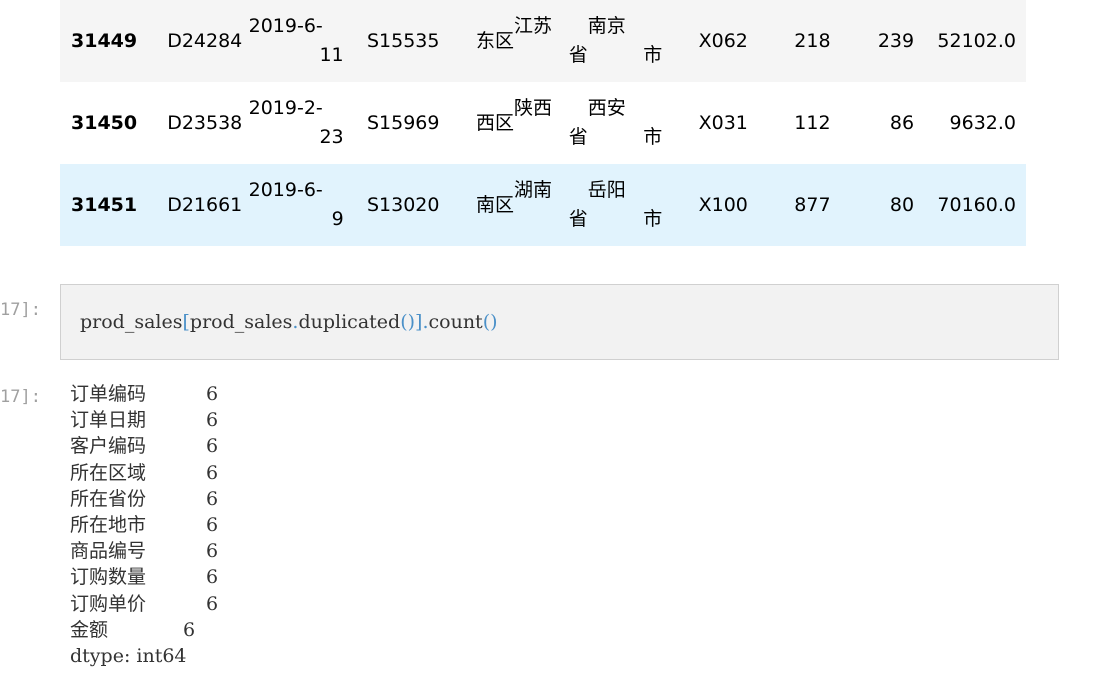 Image resolution: width=1107 pixels, height=680 pixels. What do you see at coordinates (533, 26) in the screenshot?
I see `province-part1: 江苏` at bounding box center [533, 26].